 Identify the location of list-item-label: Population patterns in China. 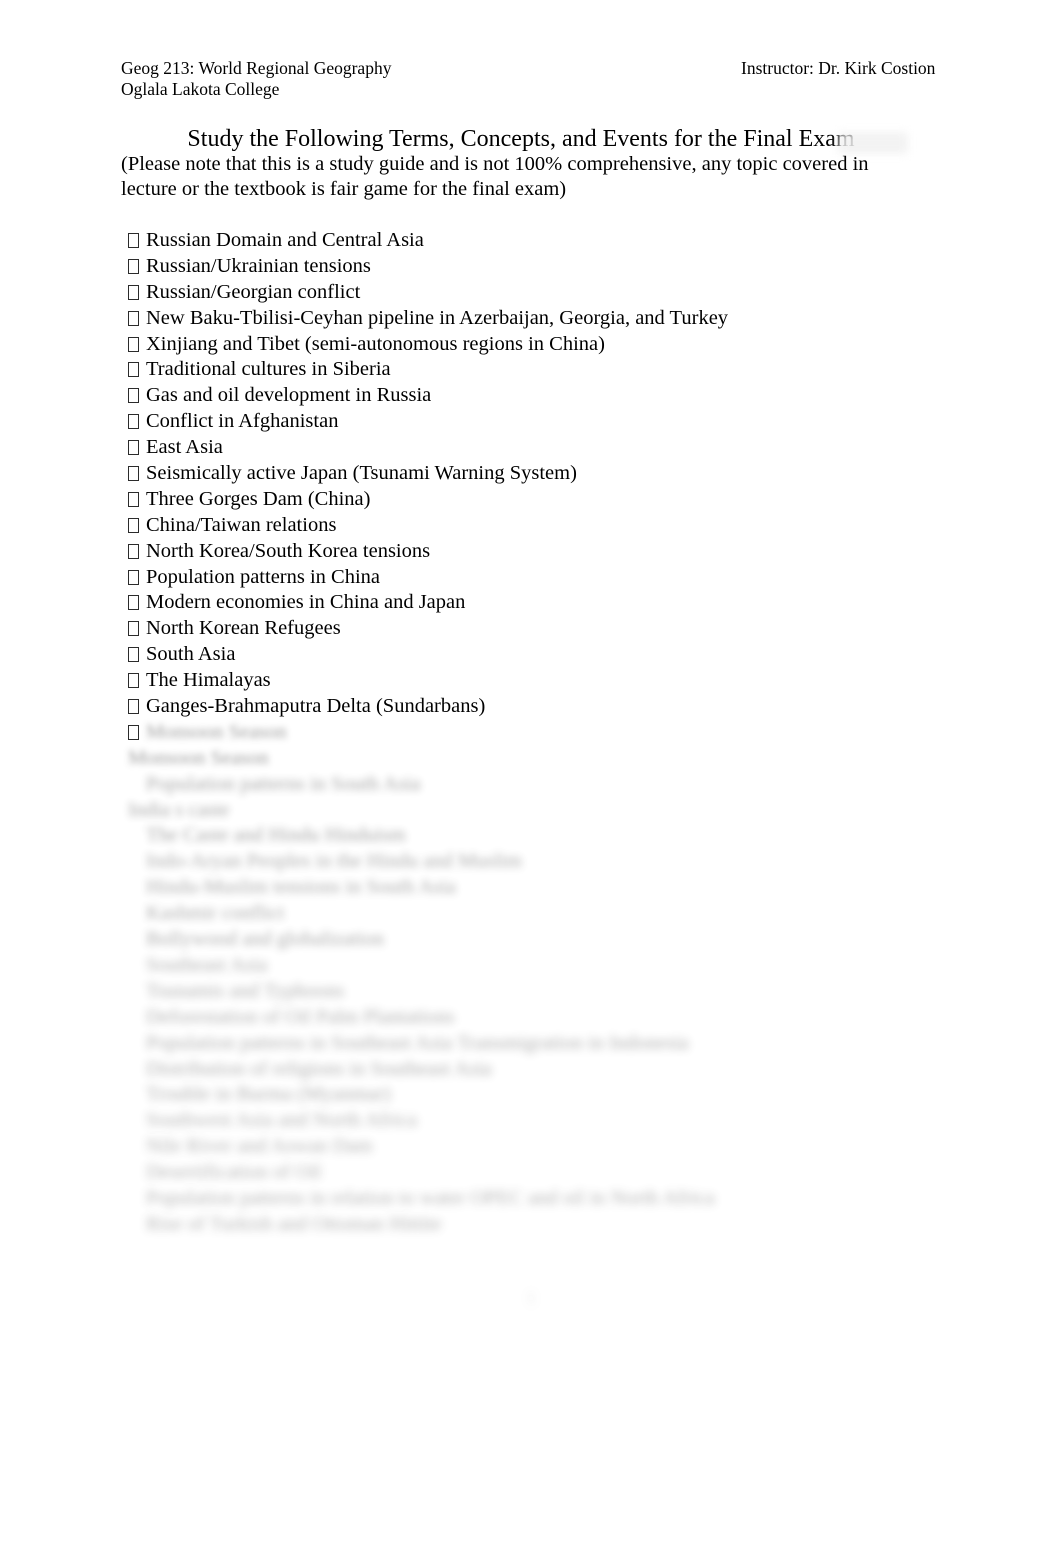
(263, 576).